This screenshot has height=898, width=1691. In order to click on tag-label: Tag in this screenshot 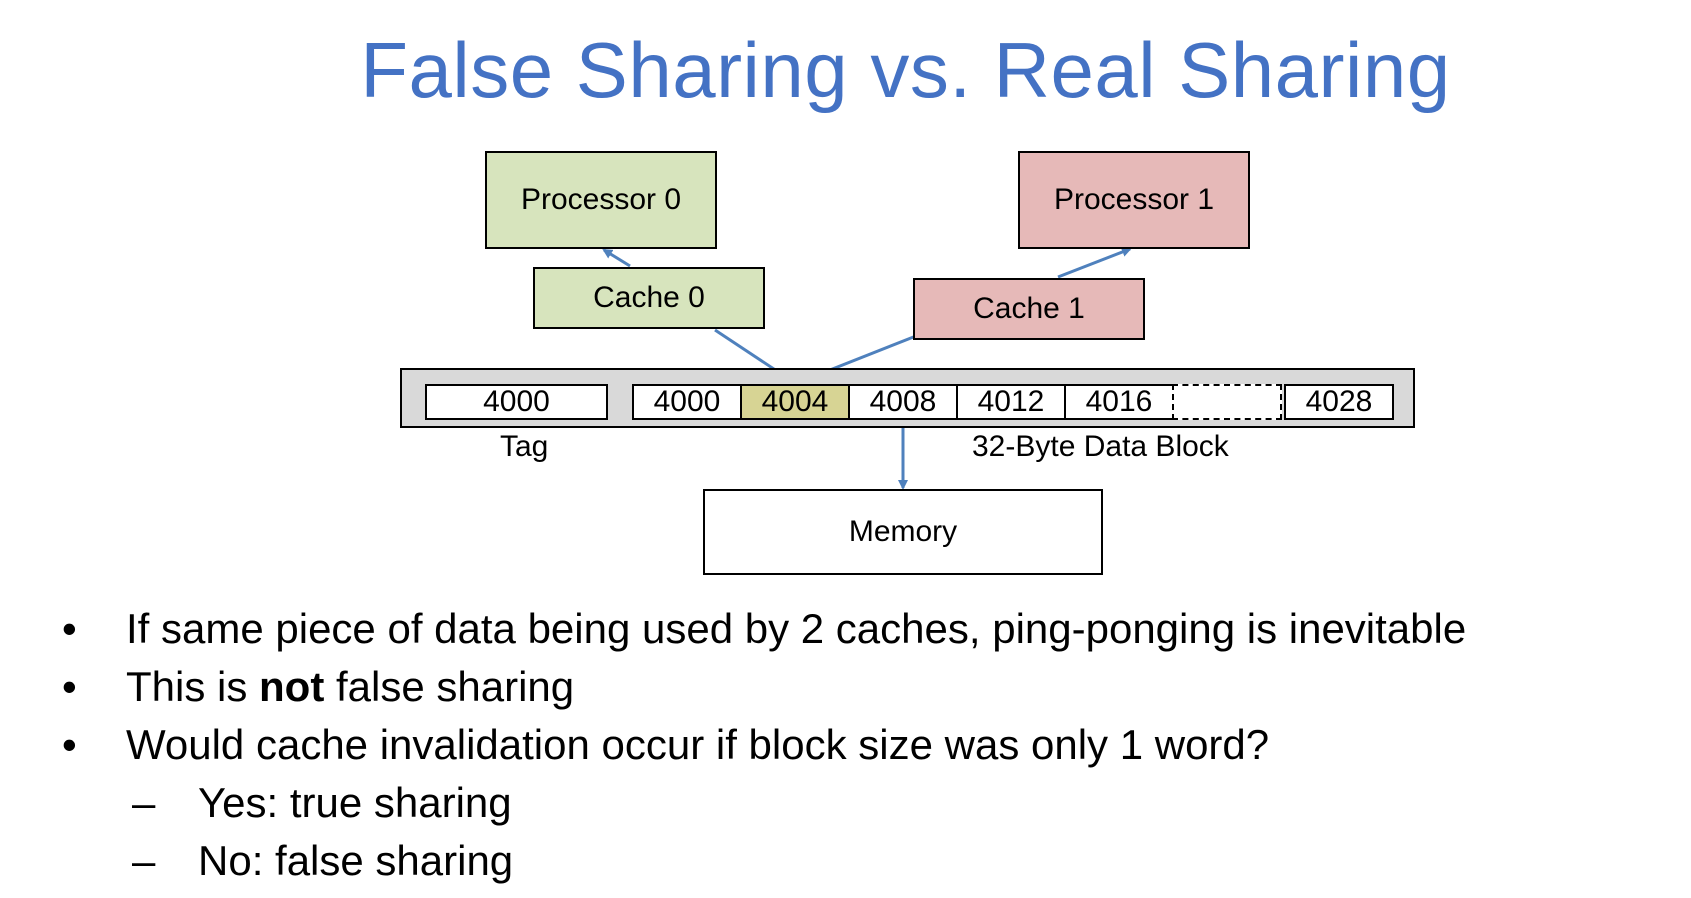, I will do `click(524, 446)`.